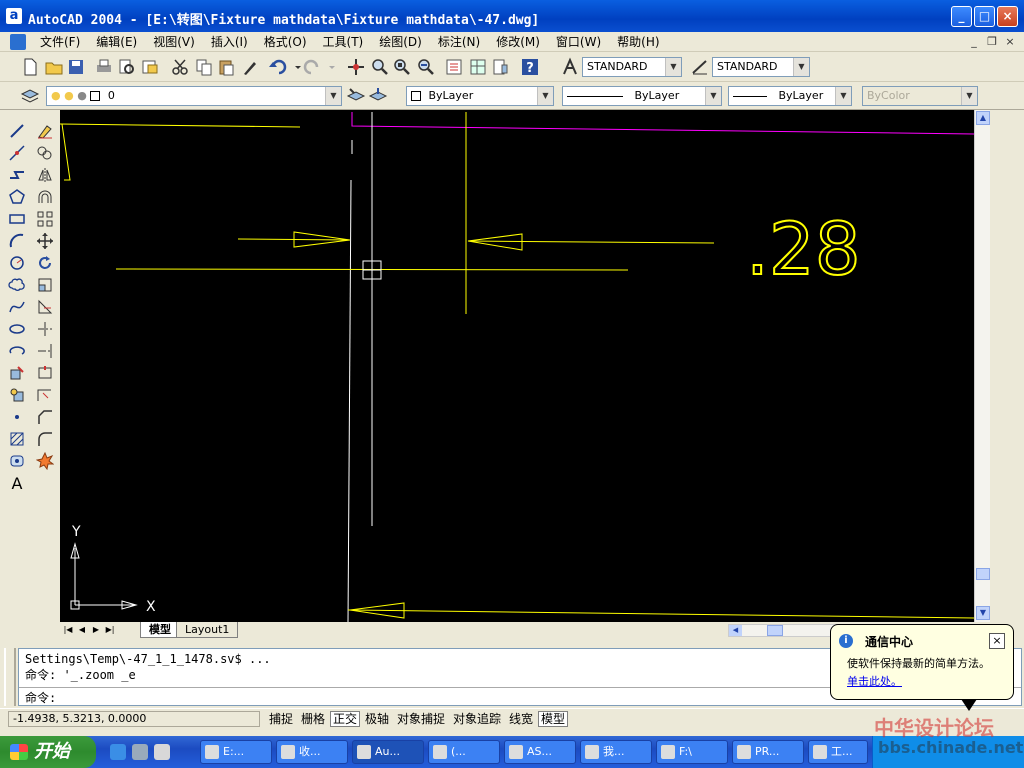 This screenshot has height=768, width=1024. I want to click on linetype-select: ByLayer ▼, so click(642, 96).